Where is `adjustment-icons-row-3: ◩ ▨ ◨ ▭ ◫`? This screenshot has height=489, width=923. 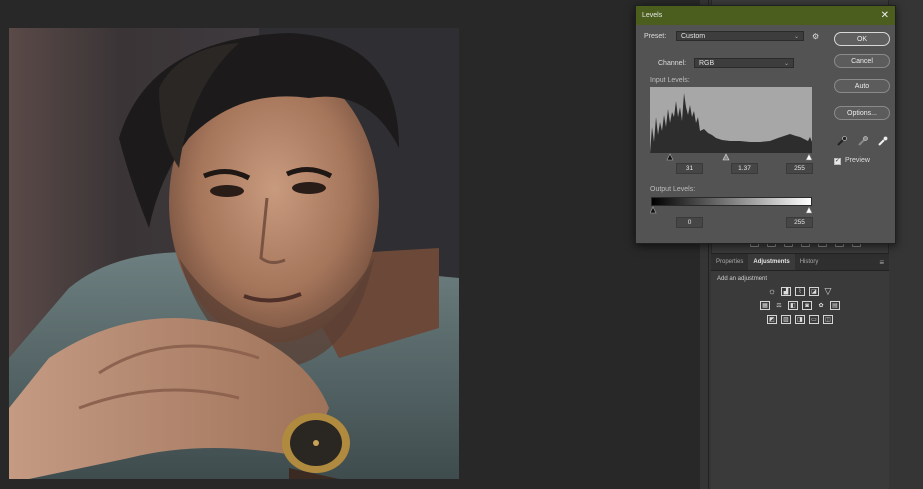
adjustment-icons-row-3: ◩ ▨ ◨ ▭ ◫ is located at coordinates (800, 319).